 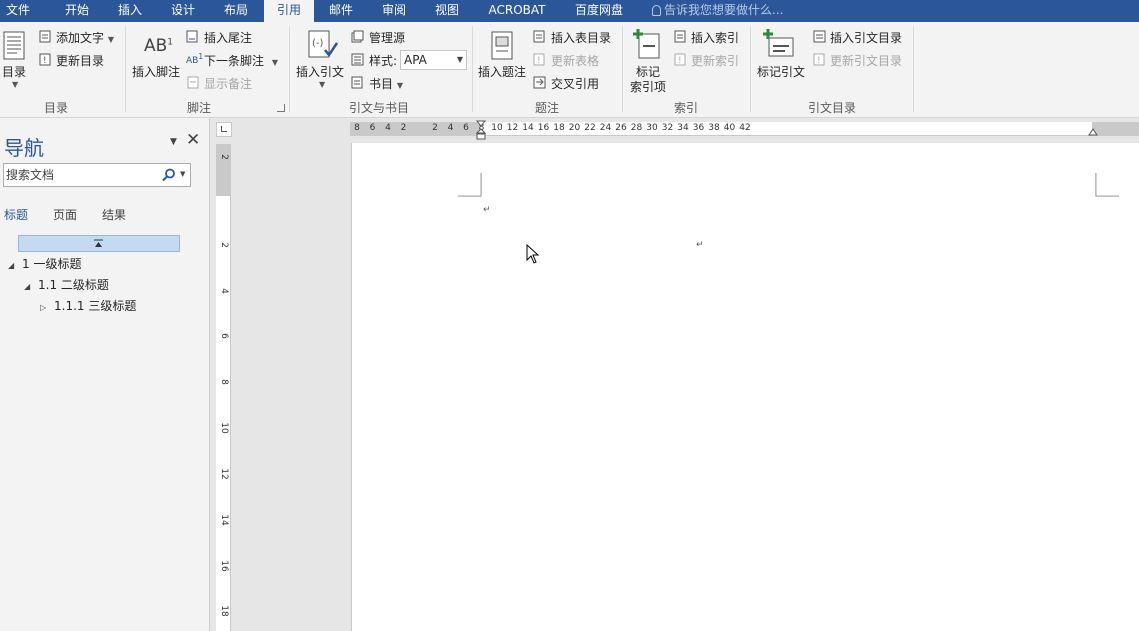 What do you see at coordinates (224, 291) in the screenshot?
I see `ruler-number: 4` at bounding box center [224, 291].